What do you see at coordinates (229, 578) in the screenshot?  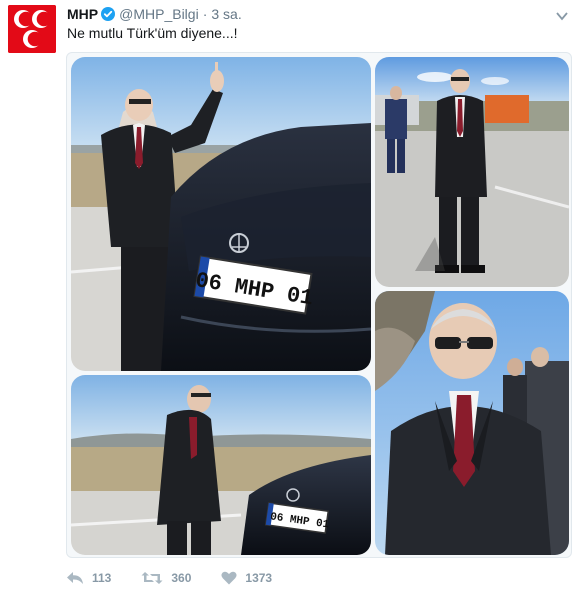 I see `heart-icon` at bounding box center [229, 578].